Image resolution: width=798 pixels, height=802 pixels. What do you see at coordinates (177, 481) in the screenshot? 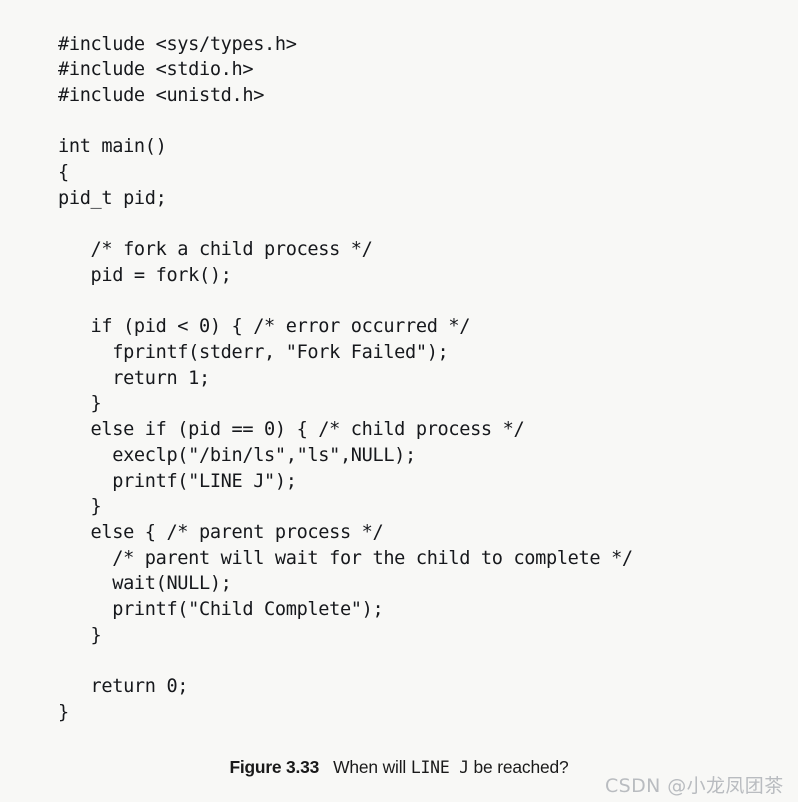
I see `code-line: printf("LINE J");` at bounding box center [177, 481].